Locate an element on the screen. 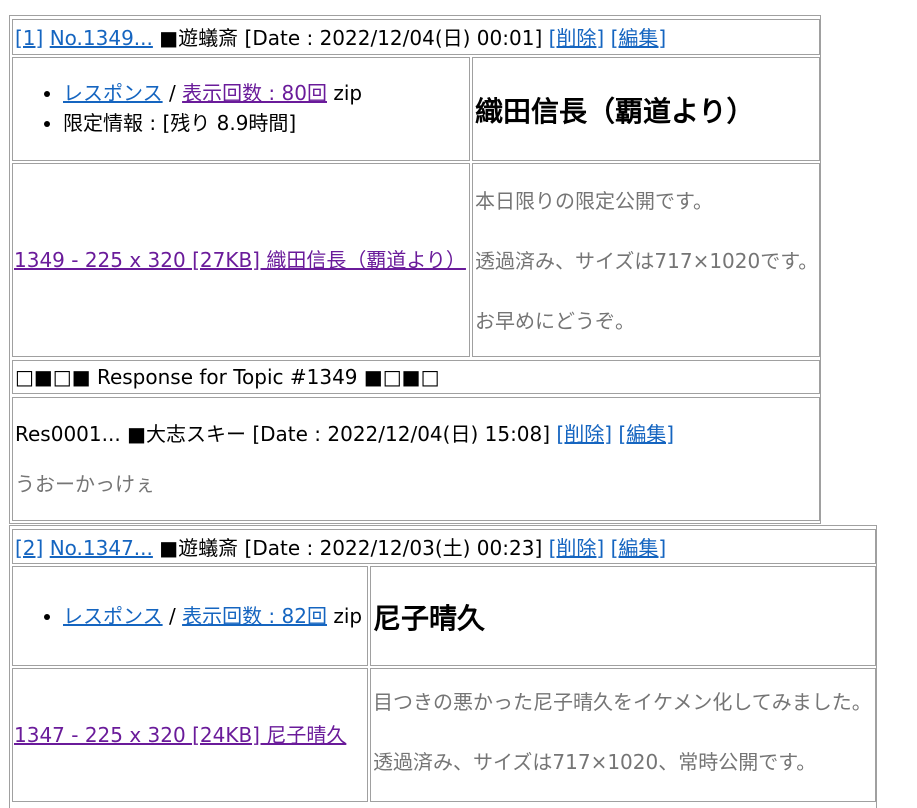  post-info-item: レスポンス / 表示回数 : 80回 zip is located at coordinates (266, 93).